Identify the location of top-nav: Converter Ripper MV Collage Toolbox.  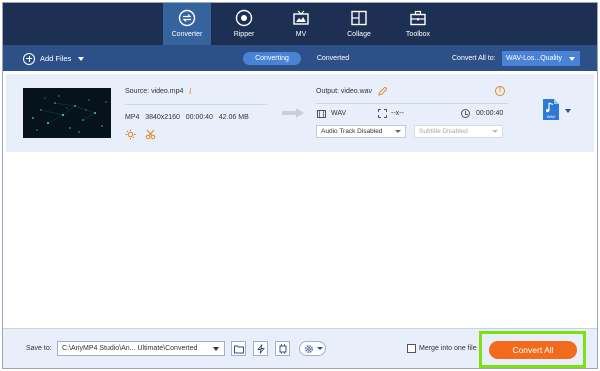
(300, 24).